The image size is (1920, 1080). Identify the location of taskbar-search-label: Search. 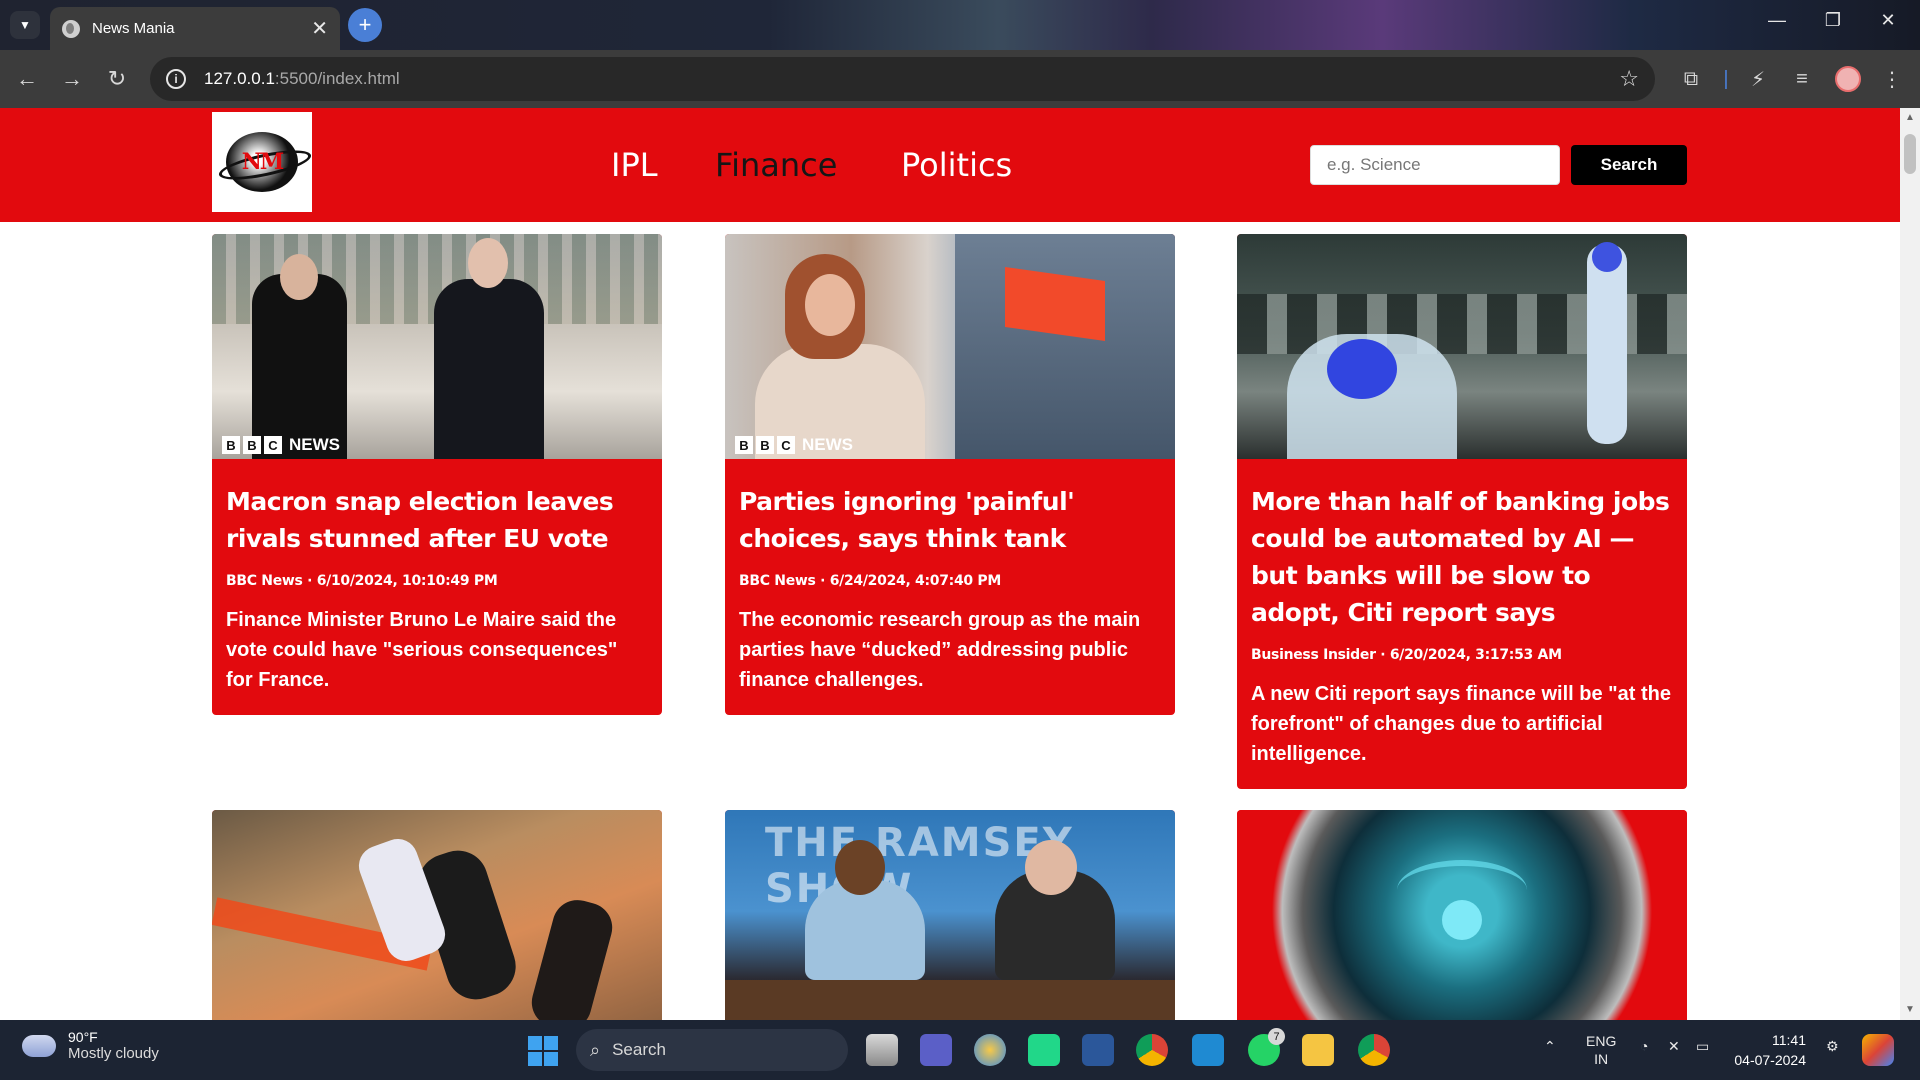
(639, 1049).